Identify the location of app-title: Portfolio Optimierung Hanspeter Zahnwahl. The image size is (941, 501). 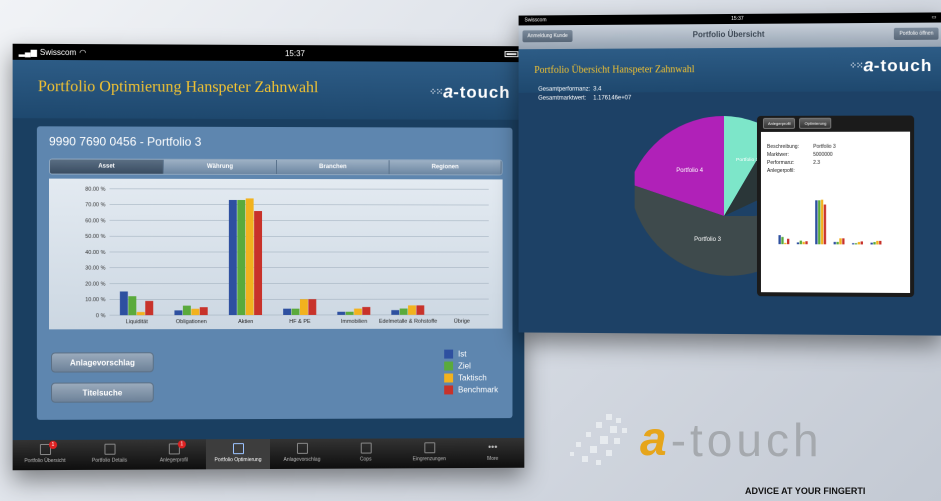
(178, 87).